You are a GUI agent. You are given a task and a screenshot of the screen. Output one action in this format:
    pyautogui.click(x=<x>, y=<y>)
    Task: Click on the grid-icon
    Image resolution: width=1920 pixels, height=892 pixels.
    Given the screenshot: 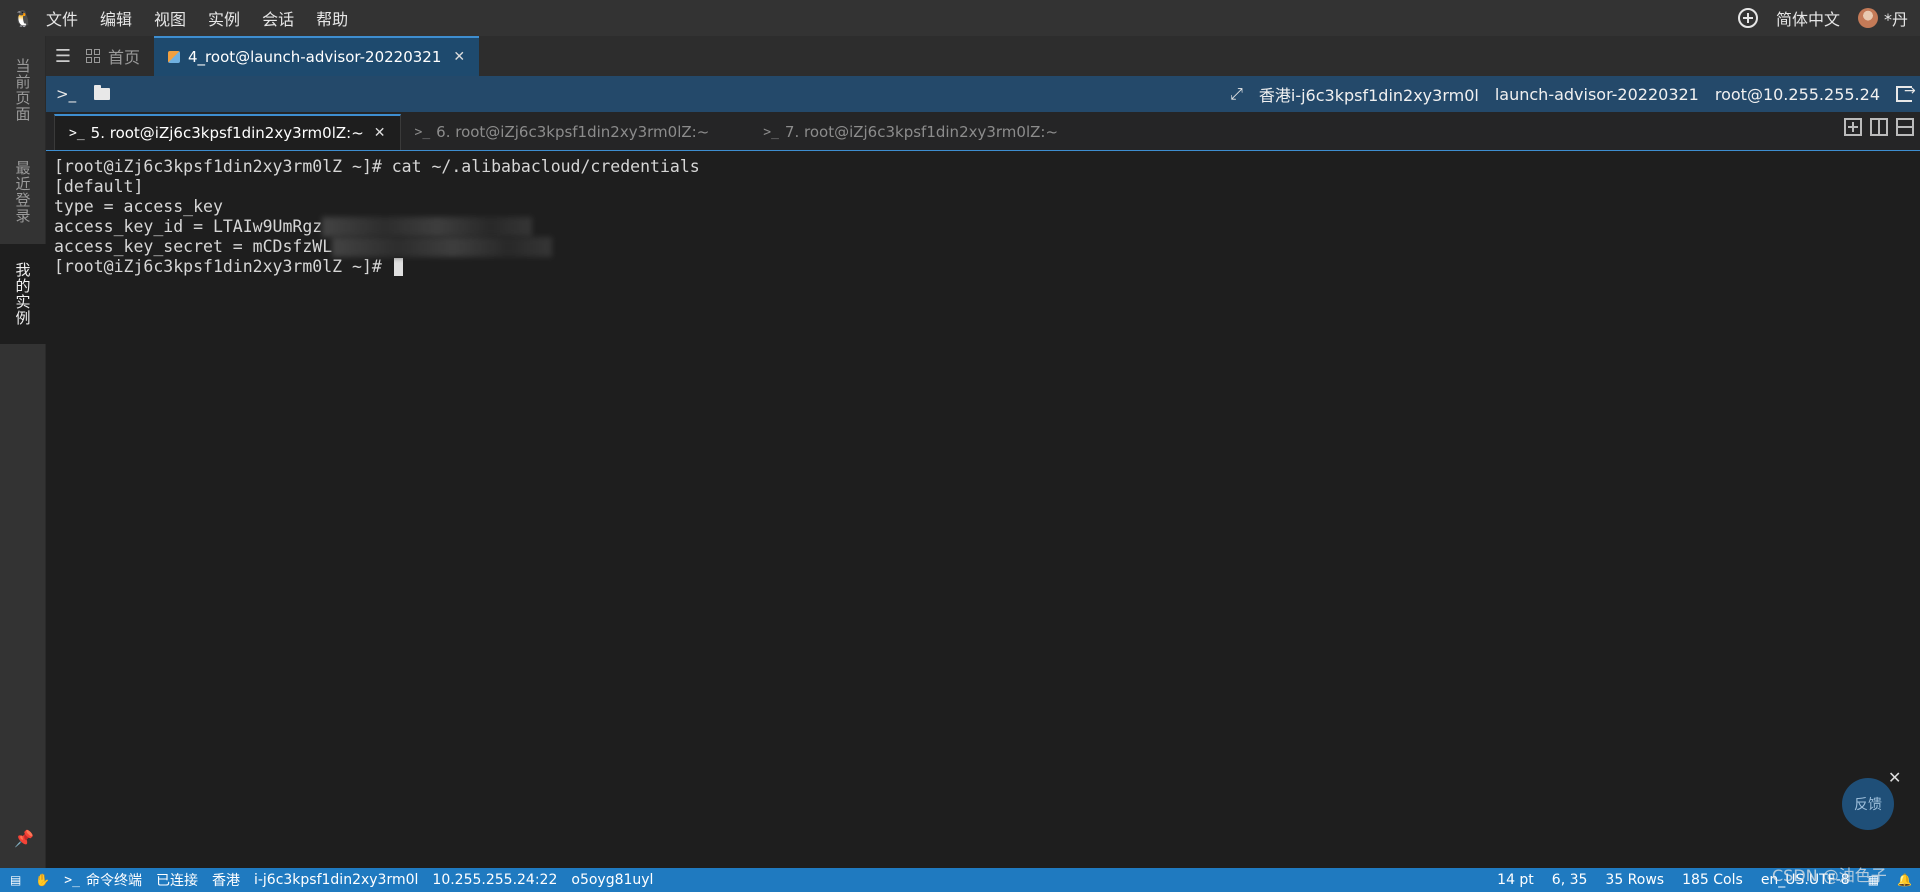 What is the action you would take?
    pyautogui.click(x=93, y=56)
    